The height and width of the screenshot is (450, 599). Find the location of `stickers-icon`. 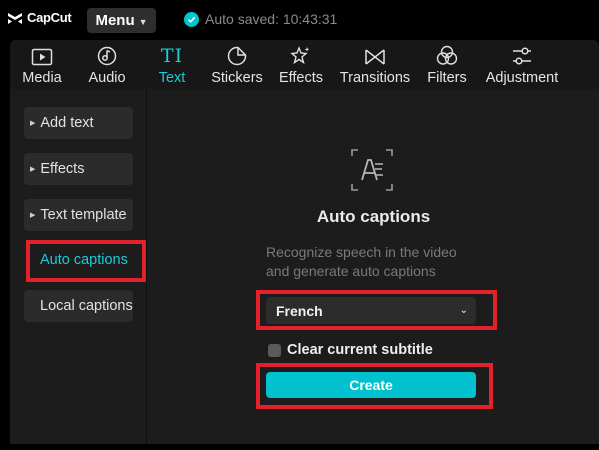

stickers-icon is located at coordinates (237, 56).